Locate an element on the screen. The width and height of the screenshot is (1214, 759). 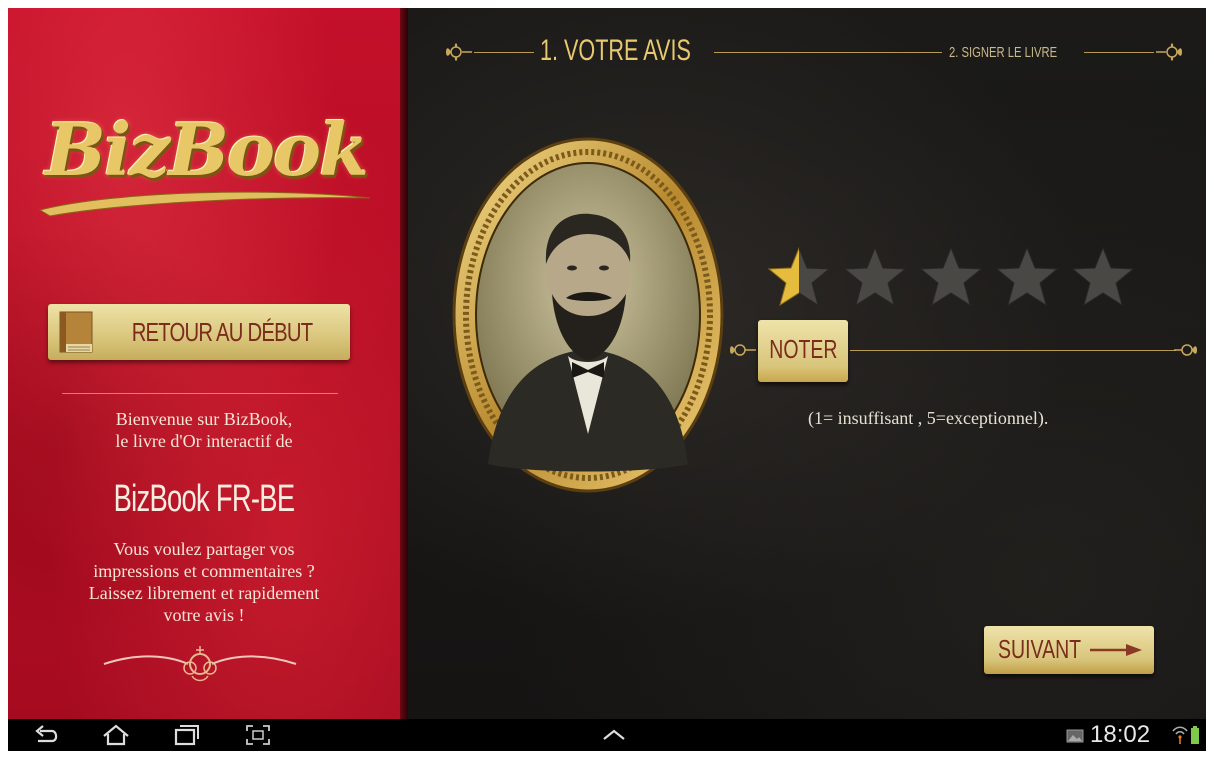
welcome-text-line1: Bienvenue sur BizBook, is located at coordinates (204, 419).